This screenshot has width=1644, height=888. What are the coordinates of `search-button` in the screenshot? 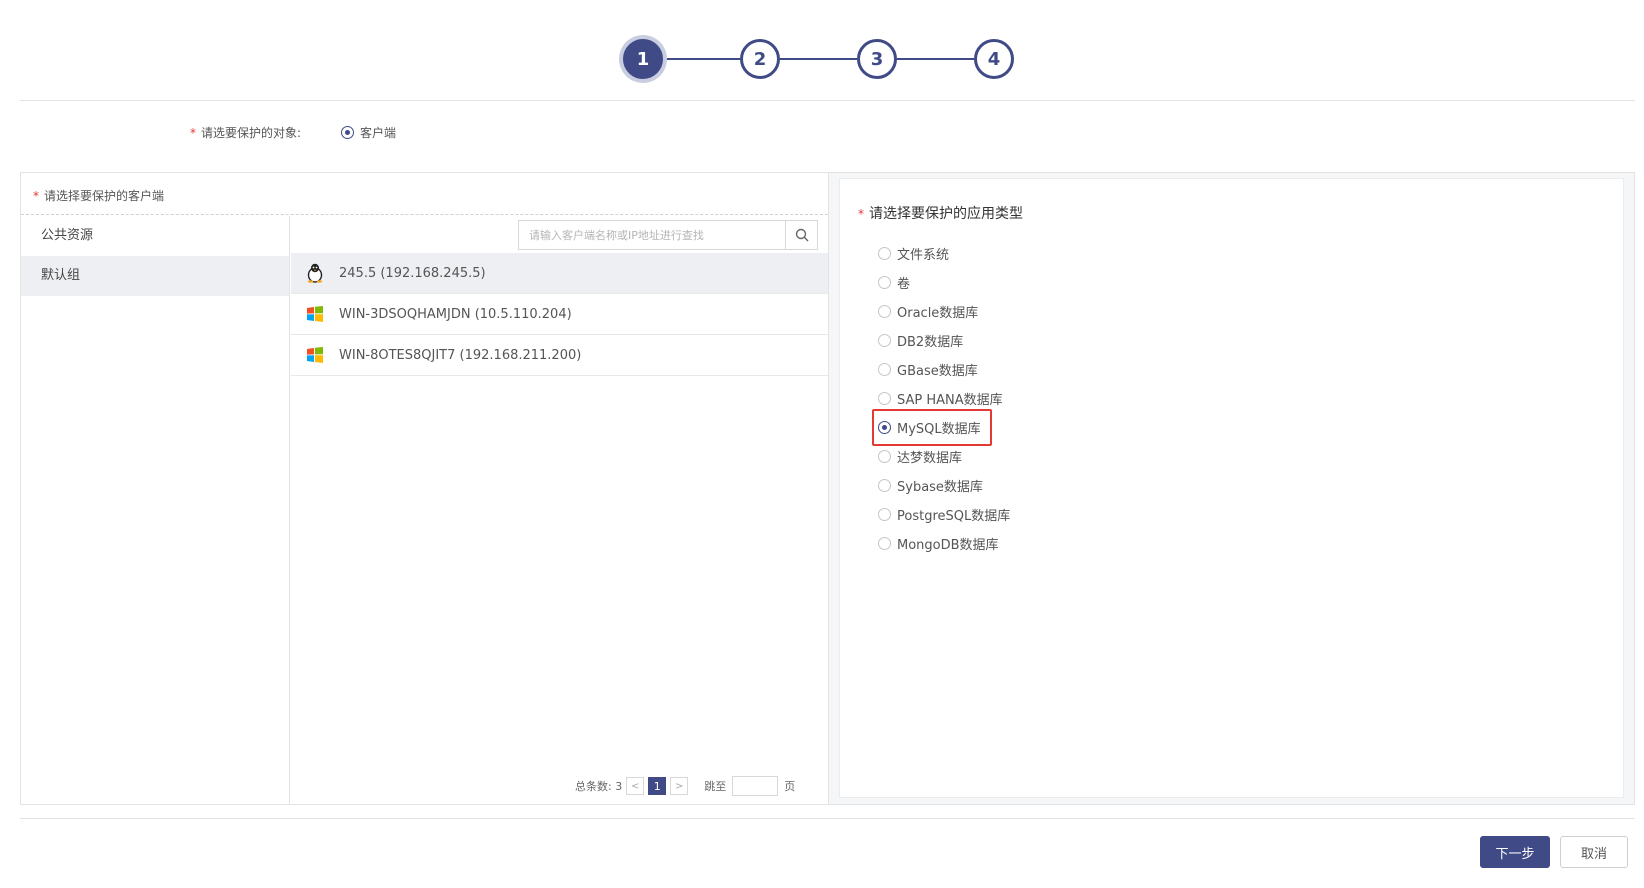 It's located at (801, 235).